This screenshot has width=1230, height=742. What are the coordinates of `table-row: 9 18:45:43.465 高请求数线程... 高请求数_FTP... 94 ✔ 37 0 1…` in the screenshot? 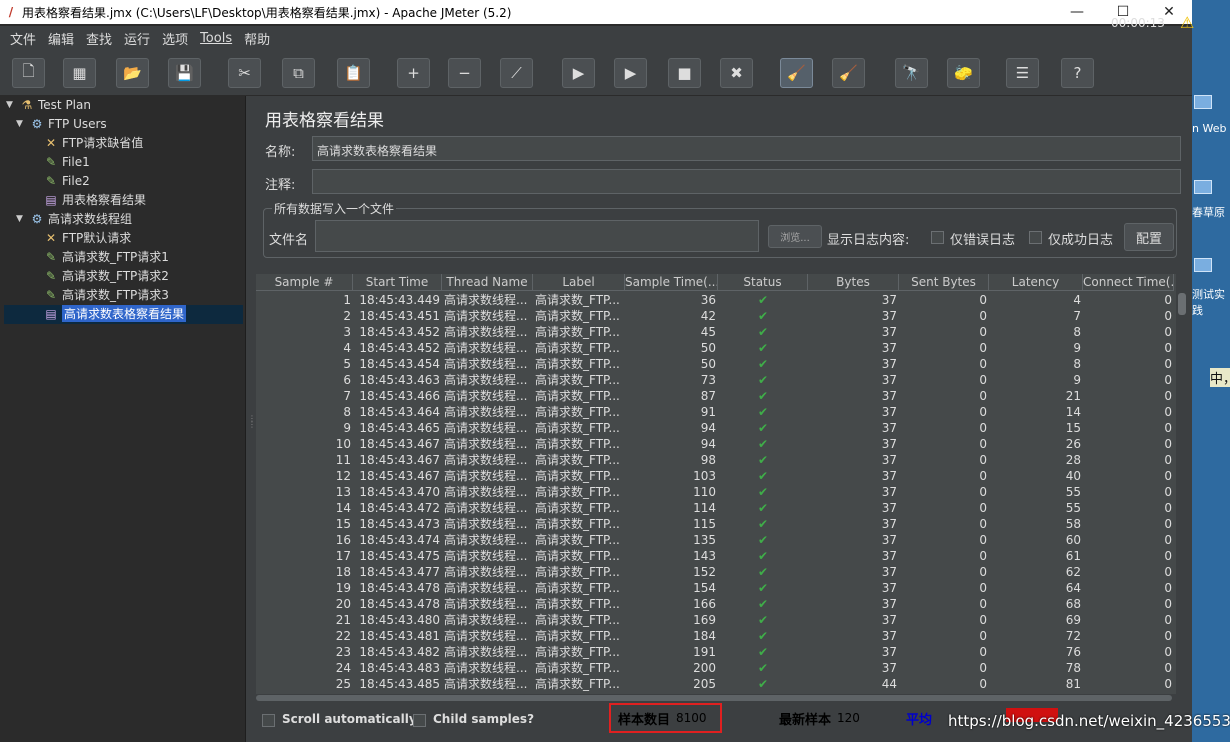 It's located at (715, 428).